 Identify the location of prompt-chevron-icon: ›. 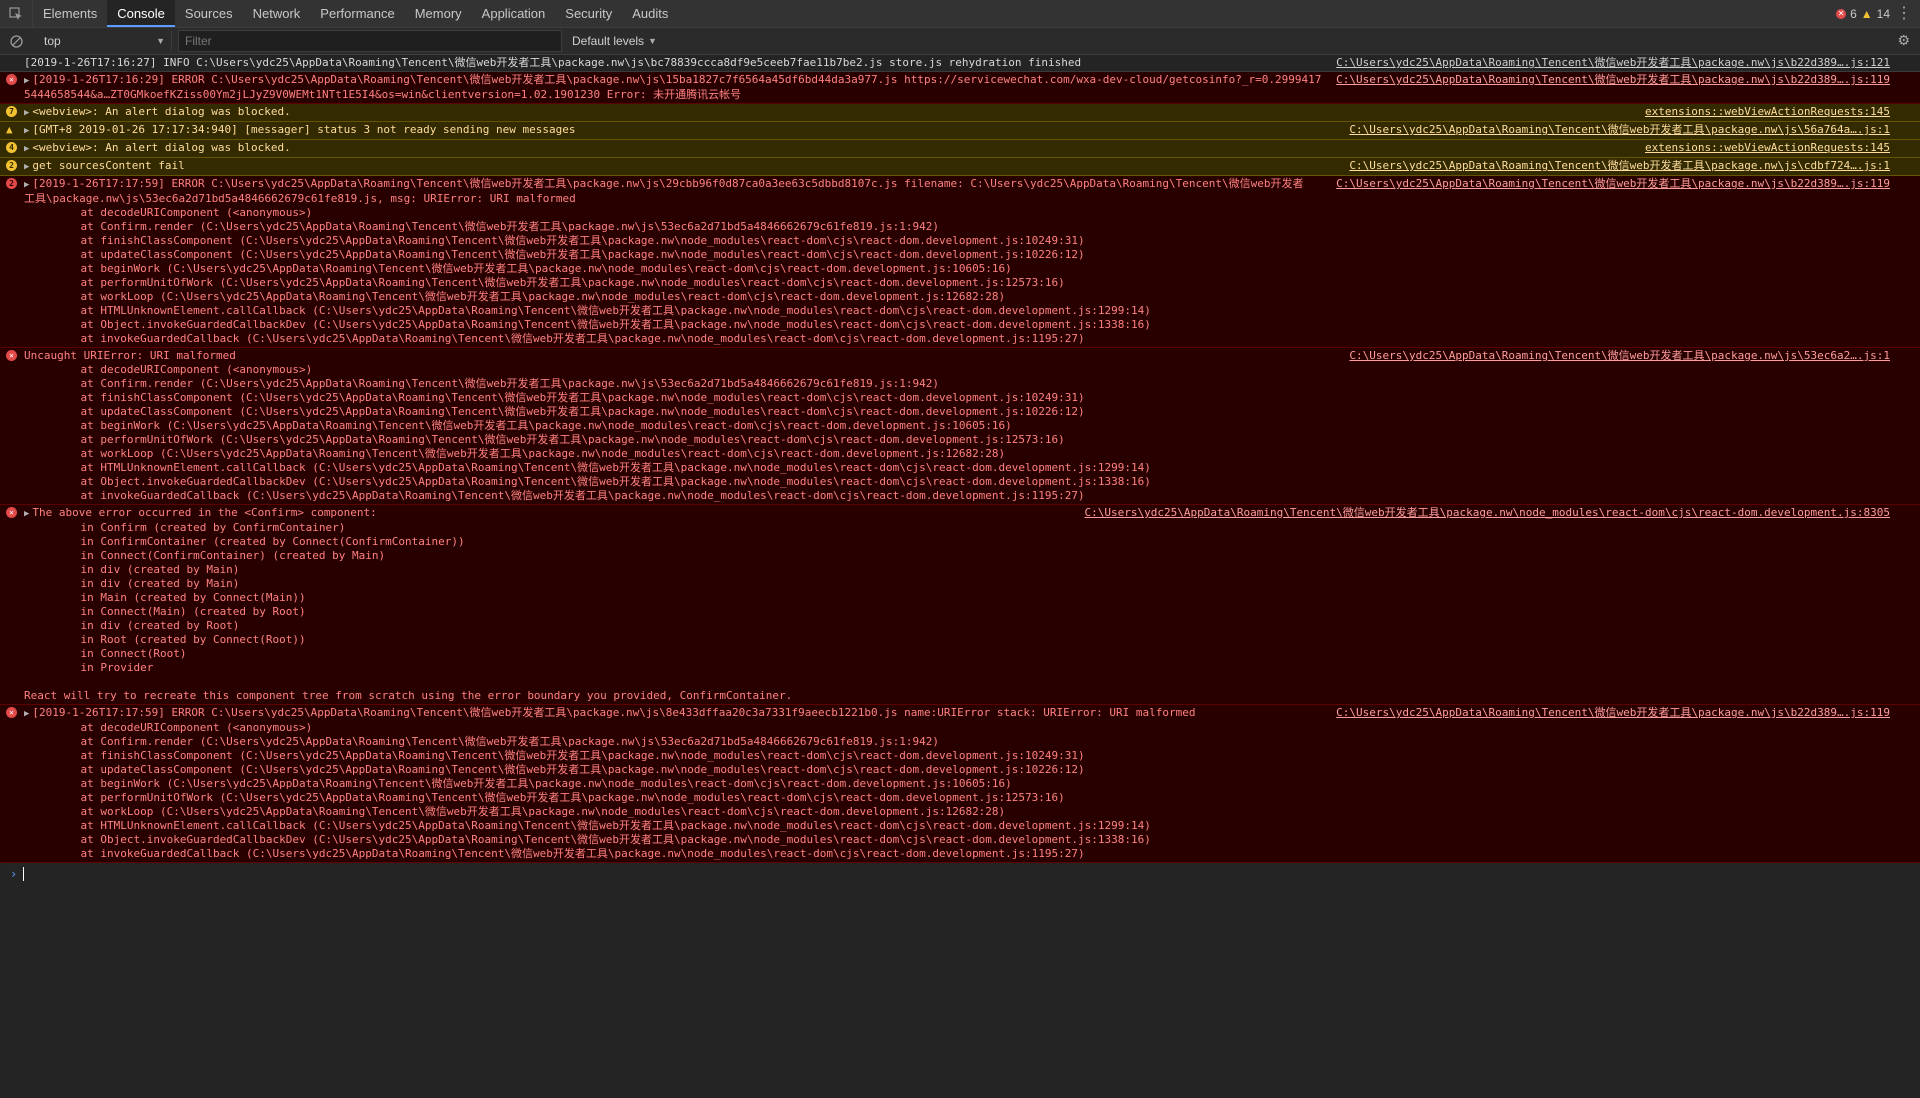
(14, 874).